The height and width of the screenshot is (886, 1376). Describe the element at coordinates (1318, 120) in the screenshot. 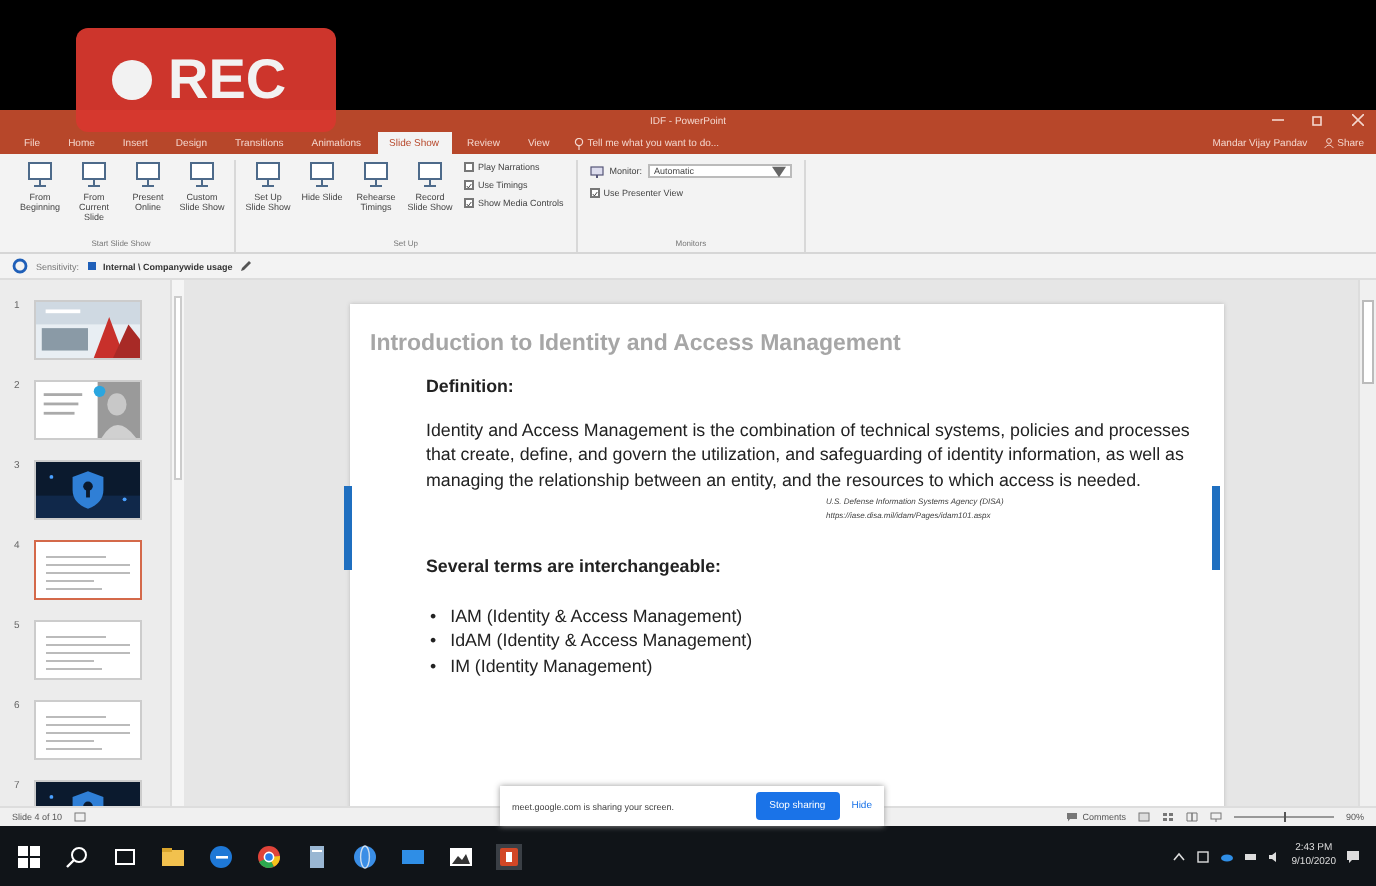

I see `restore-icon` at that location.